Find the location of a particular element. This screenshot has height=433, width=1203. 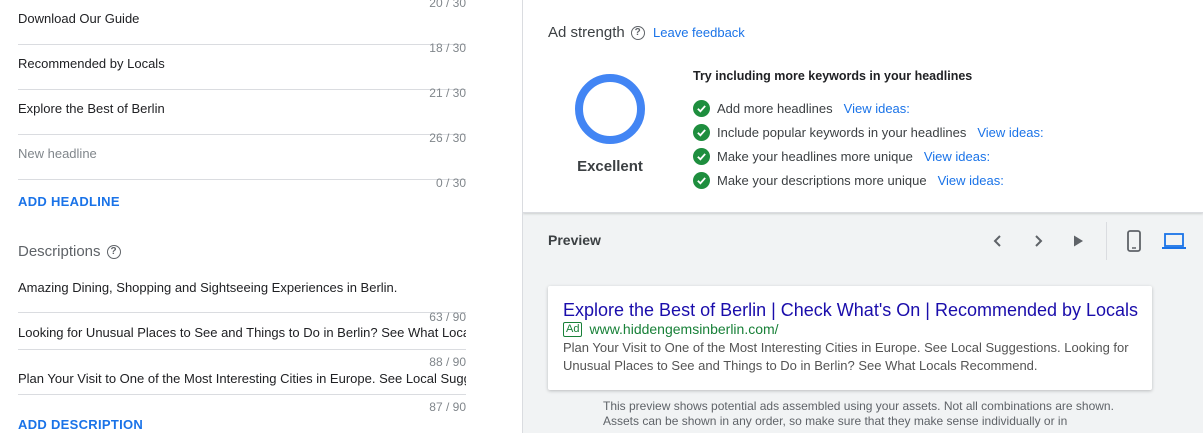

mobile-icon is located at coordinates (1134, 241).